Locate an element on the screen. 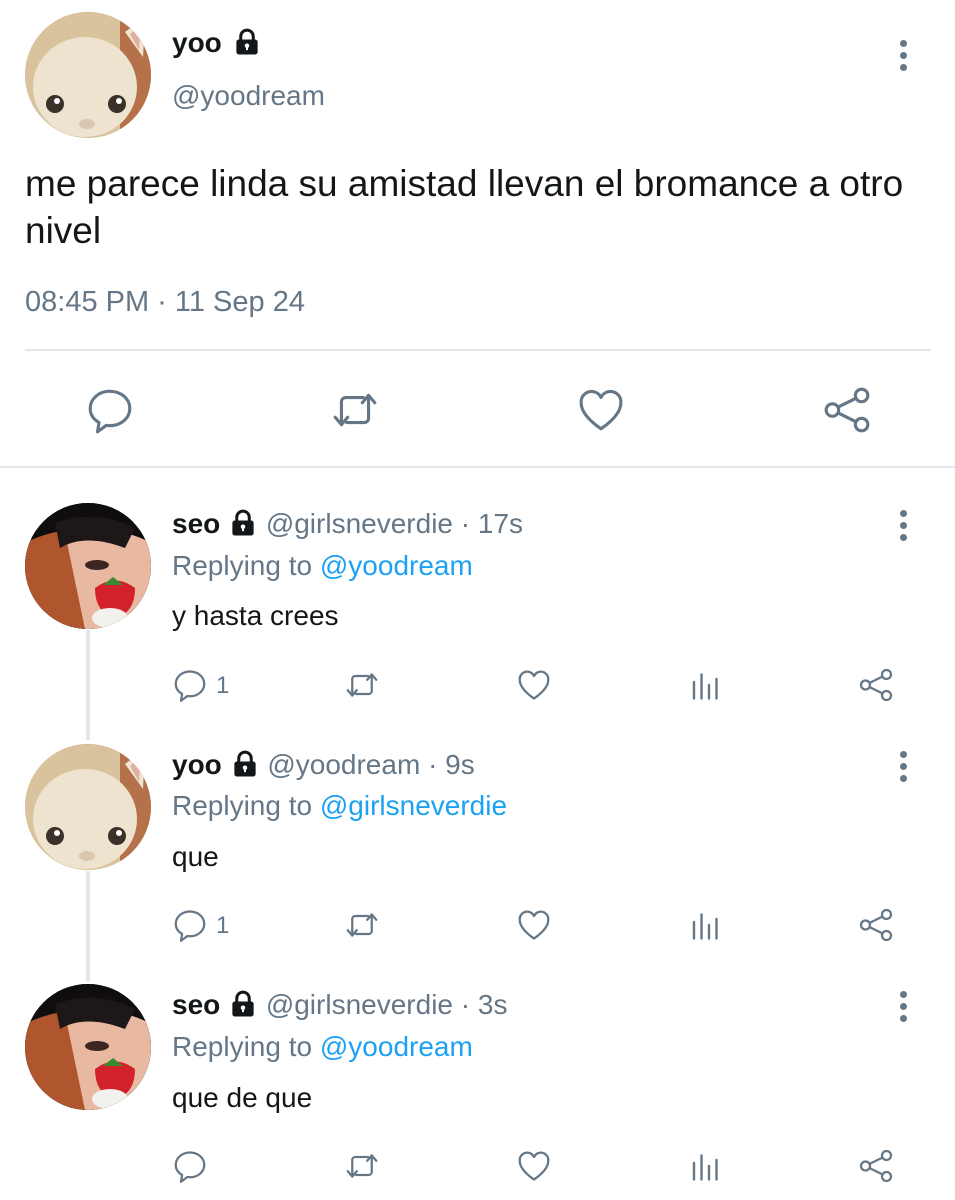  replying-to: Replying to @girlsneverdie is located at coordinates (339, 806).